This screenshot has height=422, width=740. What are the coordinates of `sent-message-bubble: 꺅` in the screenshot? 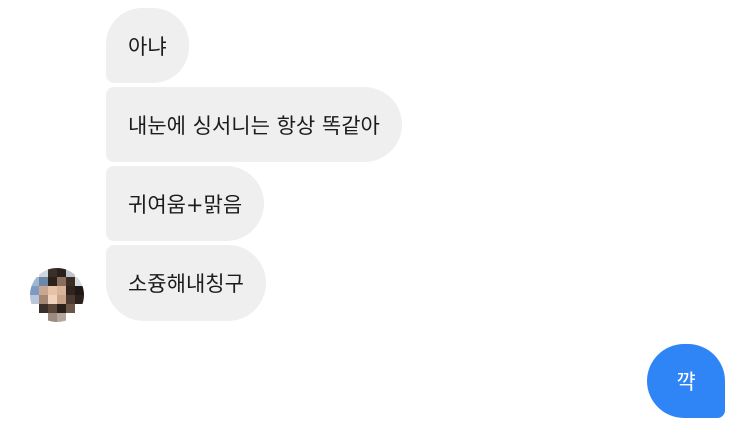 It's located at (686, 381).